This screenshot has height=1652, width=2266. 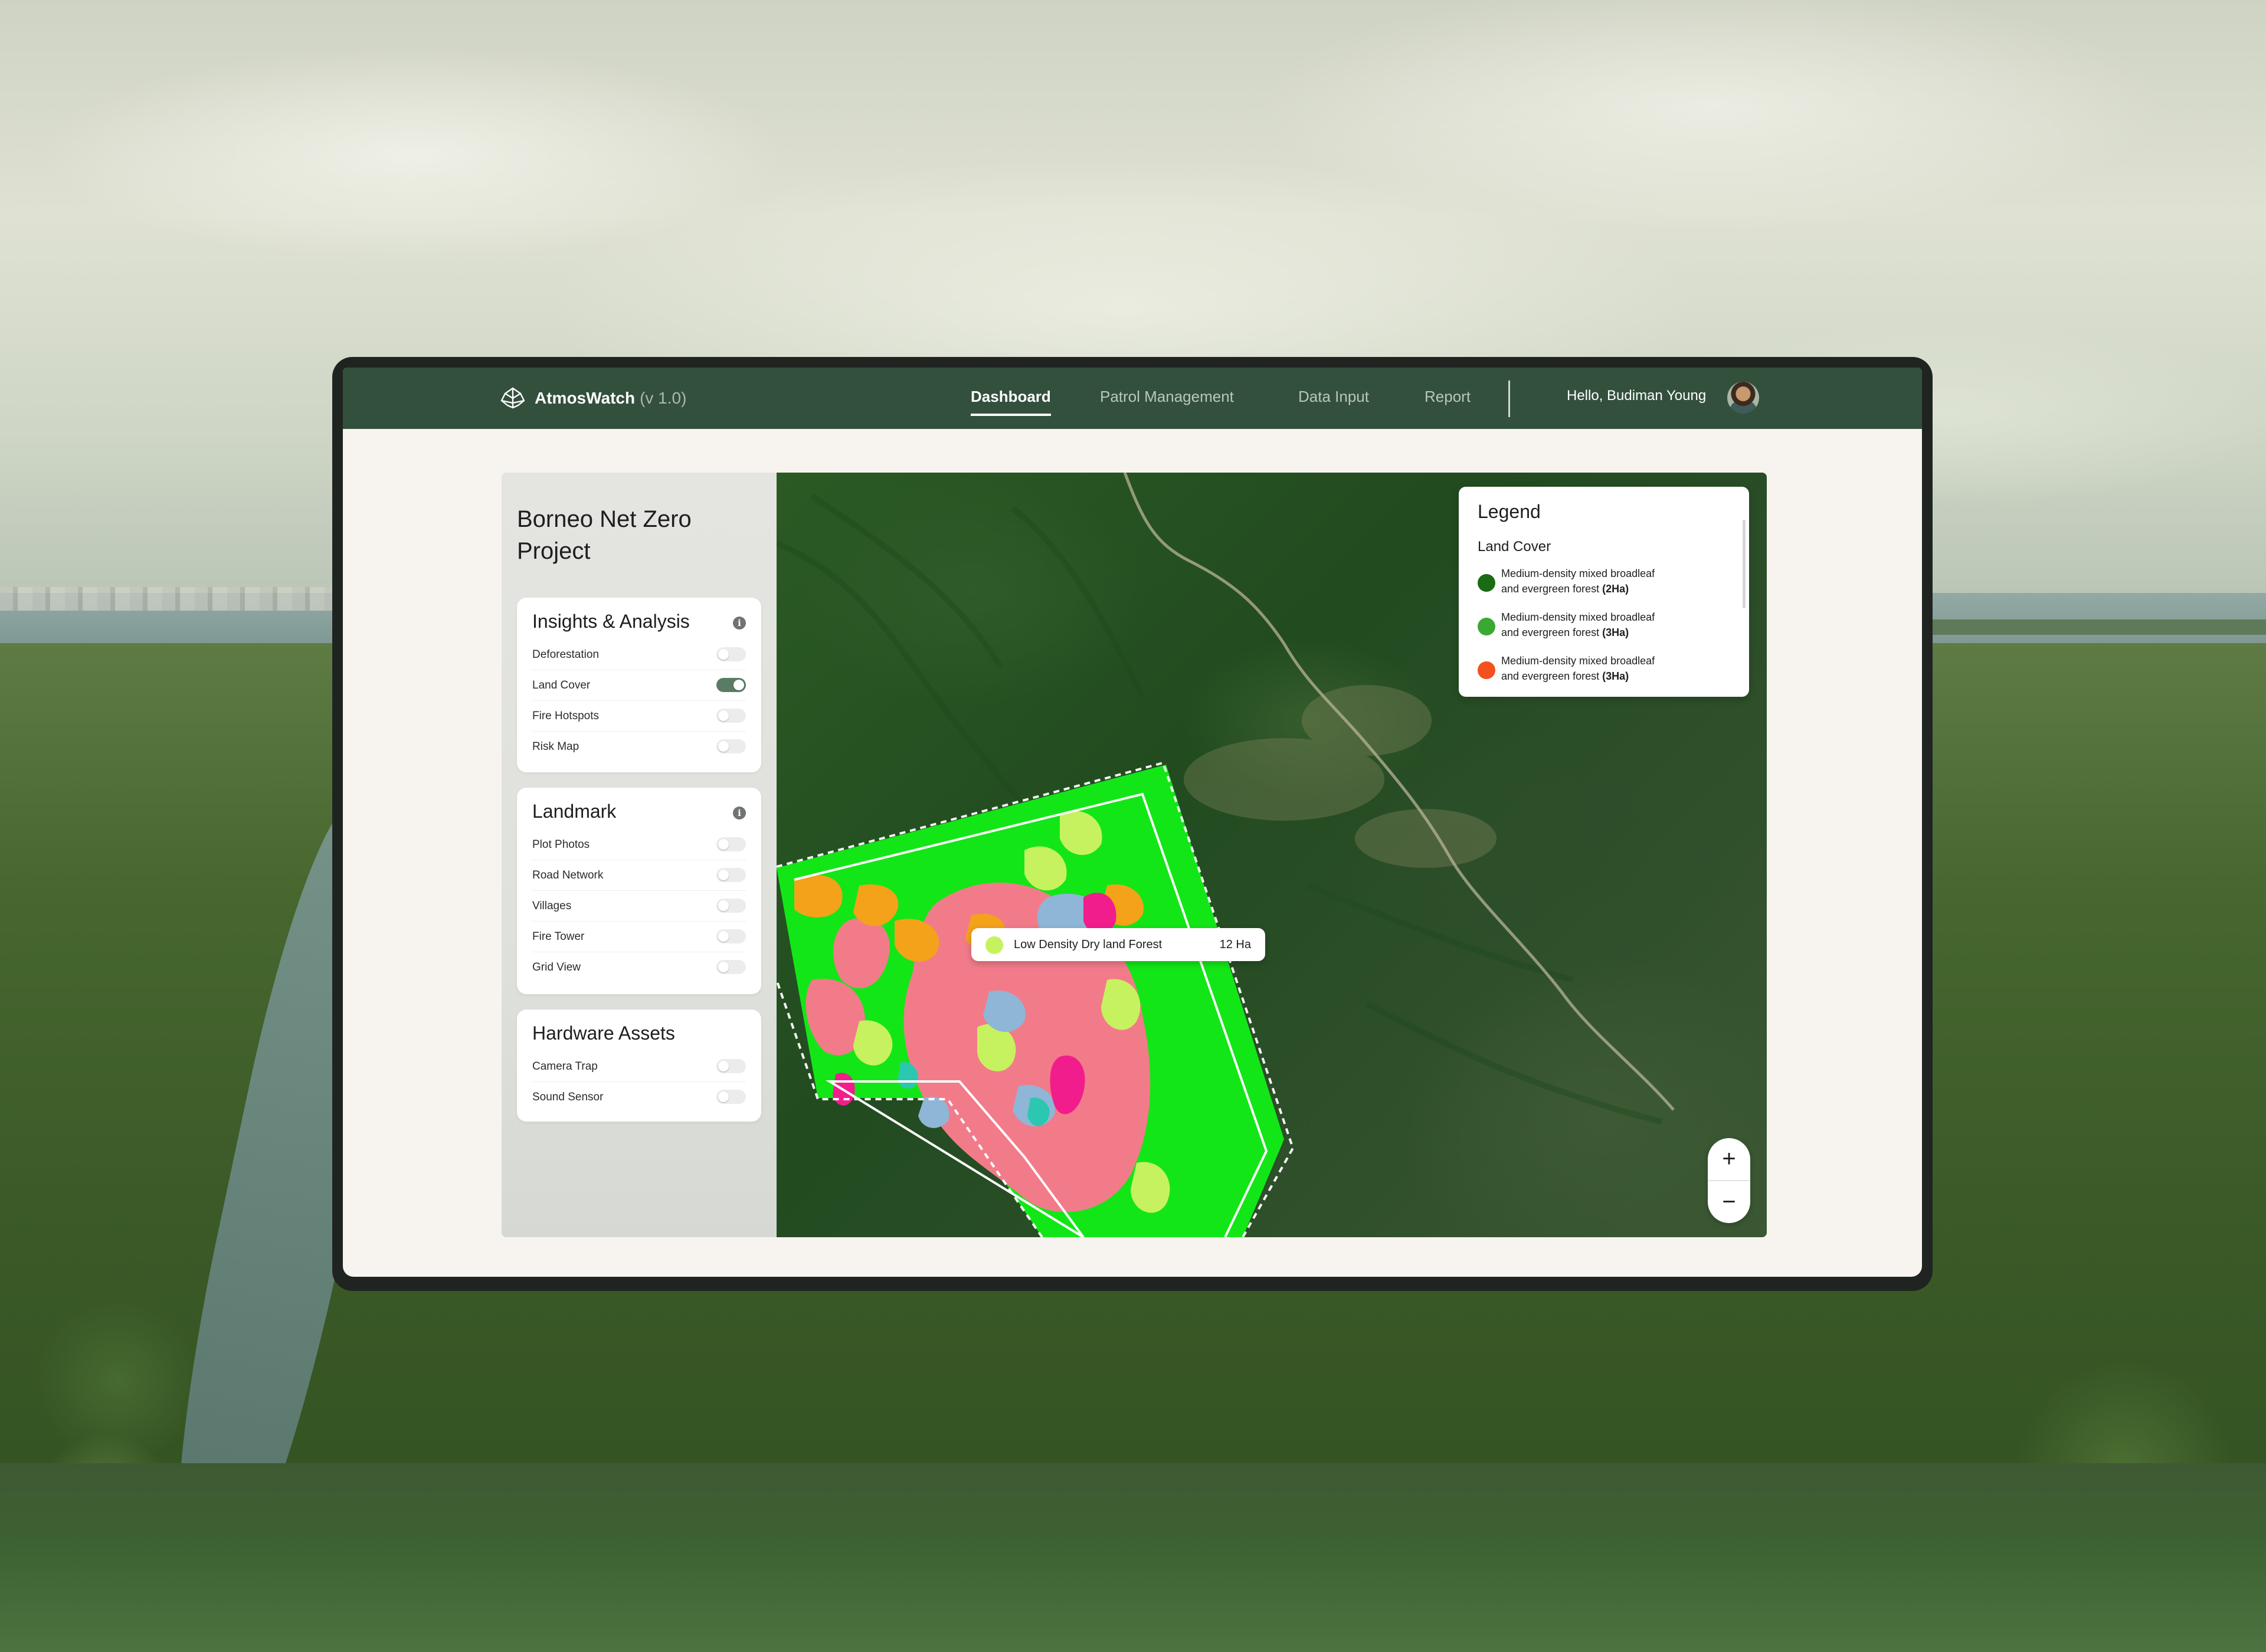 What do you see at coordinates (639, 844) in the screenshot?
I see `layer-row-plot-photos: Plot Photos` at bounding box center [639, 844].